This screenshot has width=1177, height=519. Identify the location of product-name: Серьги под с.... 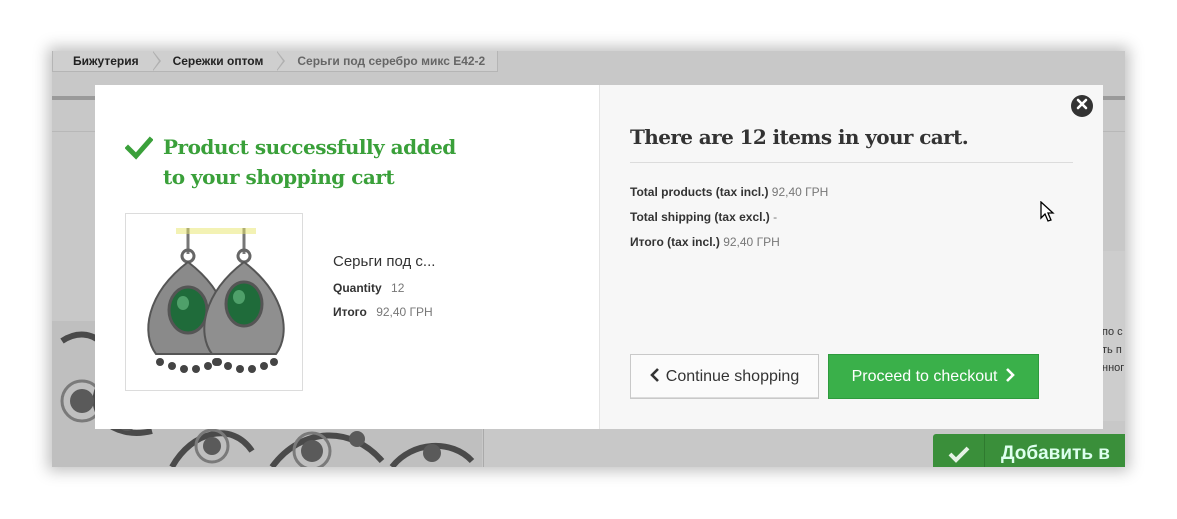
(384, 261).